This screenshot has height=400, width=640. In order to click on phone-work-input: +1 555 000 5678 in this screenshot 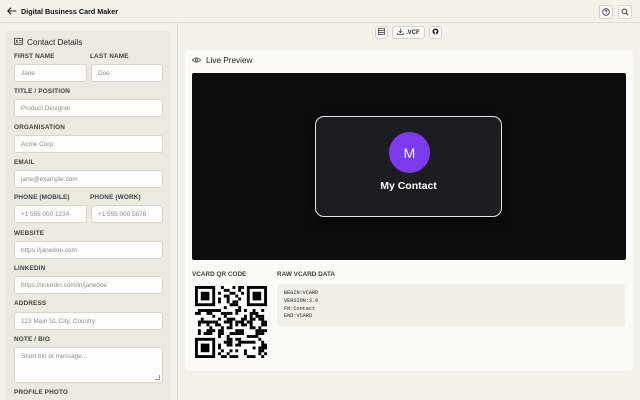, I will do `click(127, 214)`.